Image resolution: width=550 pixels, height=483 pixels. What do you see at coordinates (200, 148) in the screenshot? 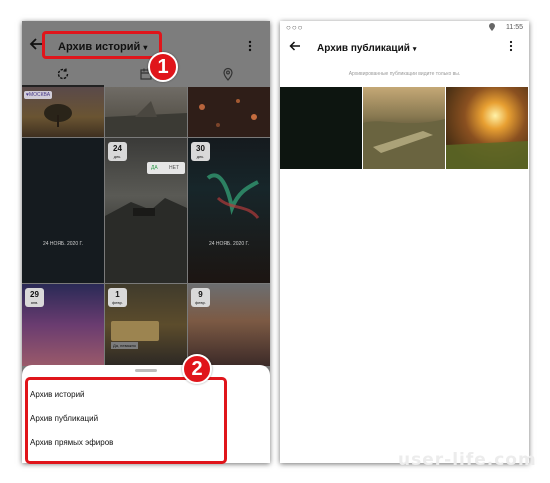
I see `date-day: 30` at bounding box center [200, 148].